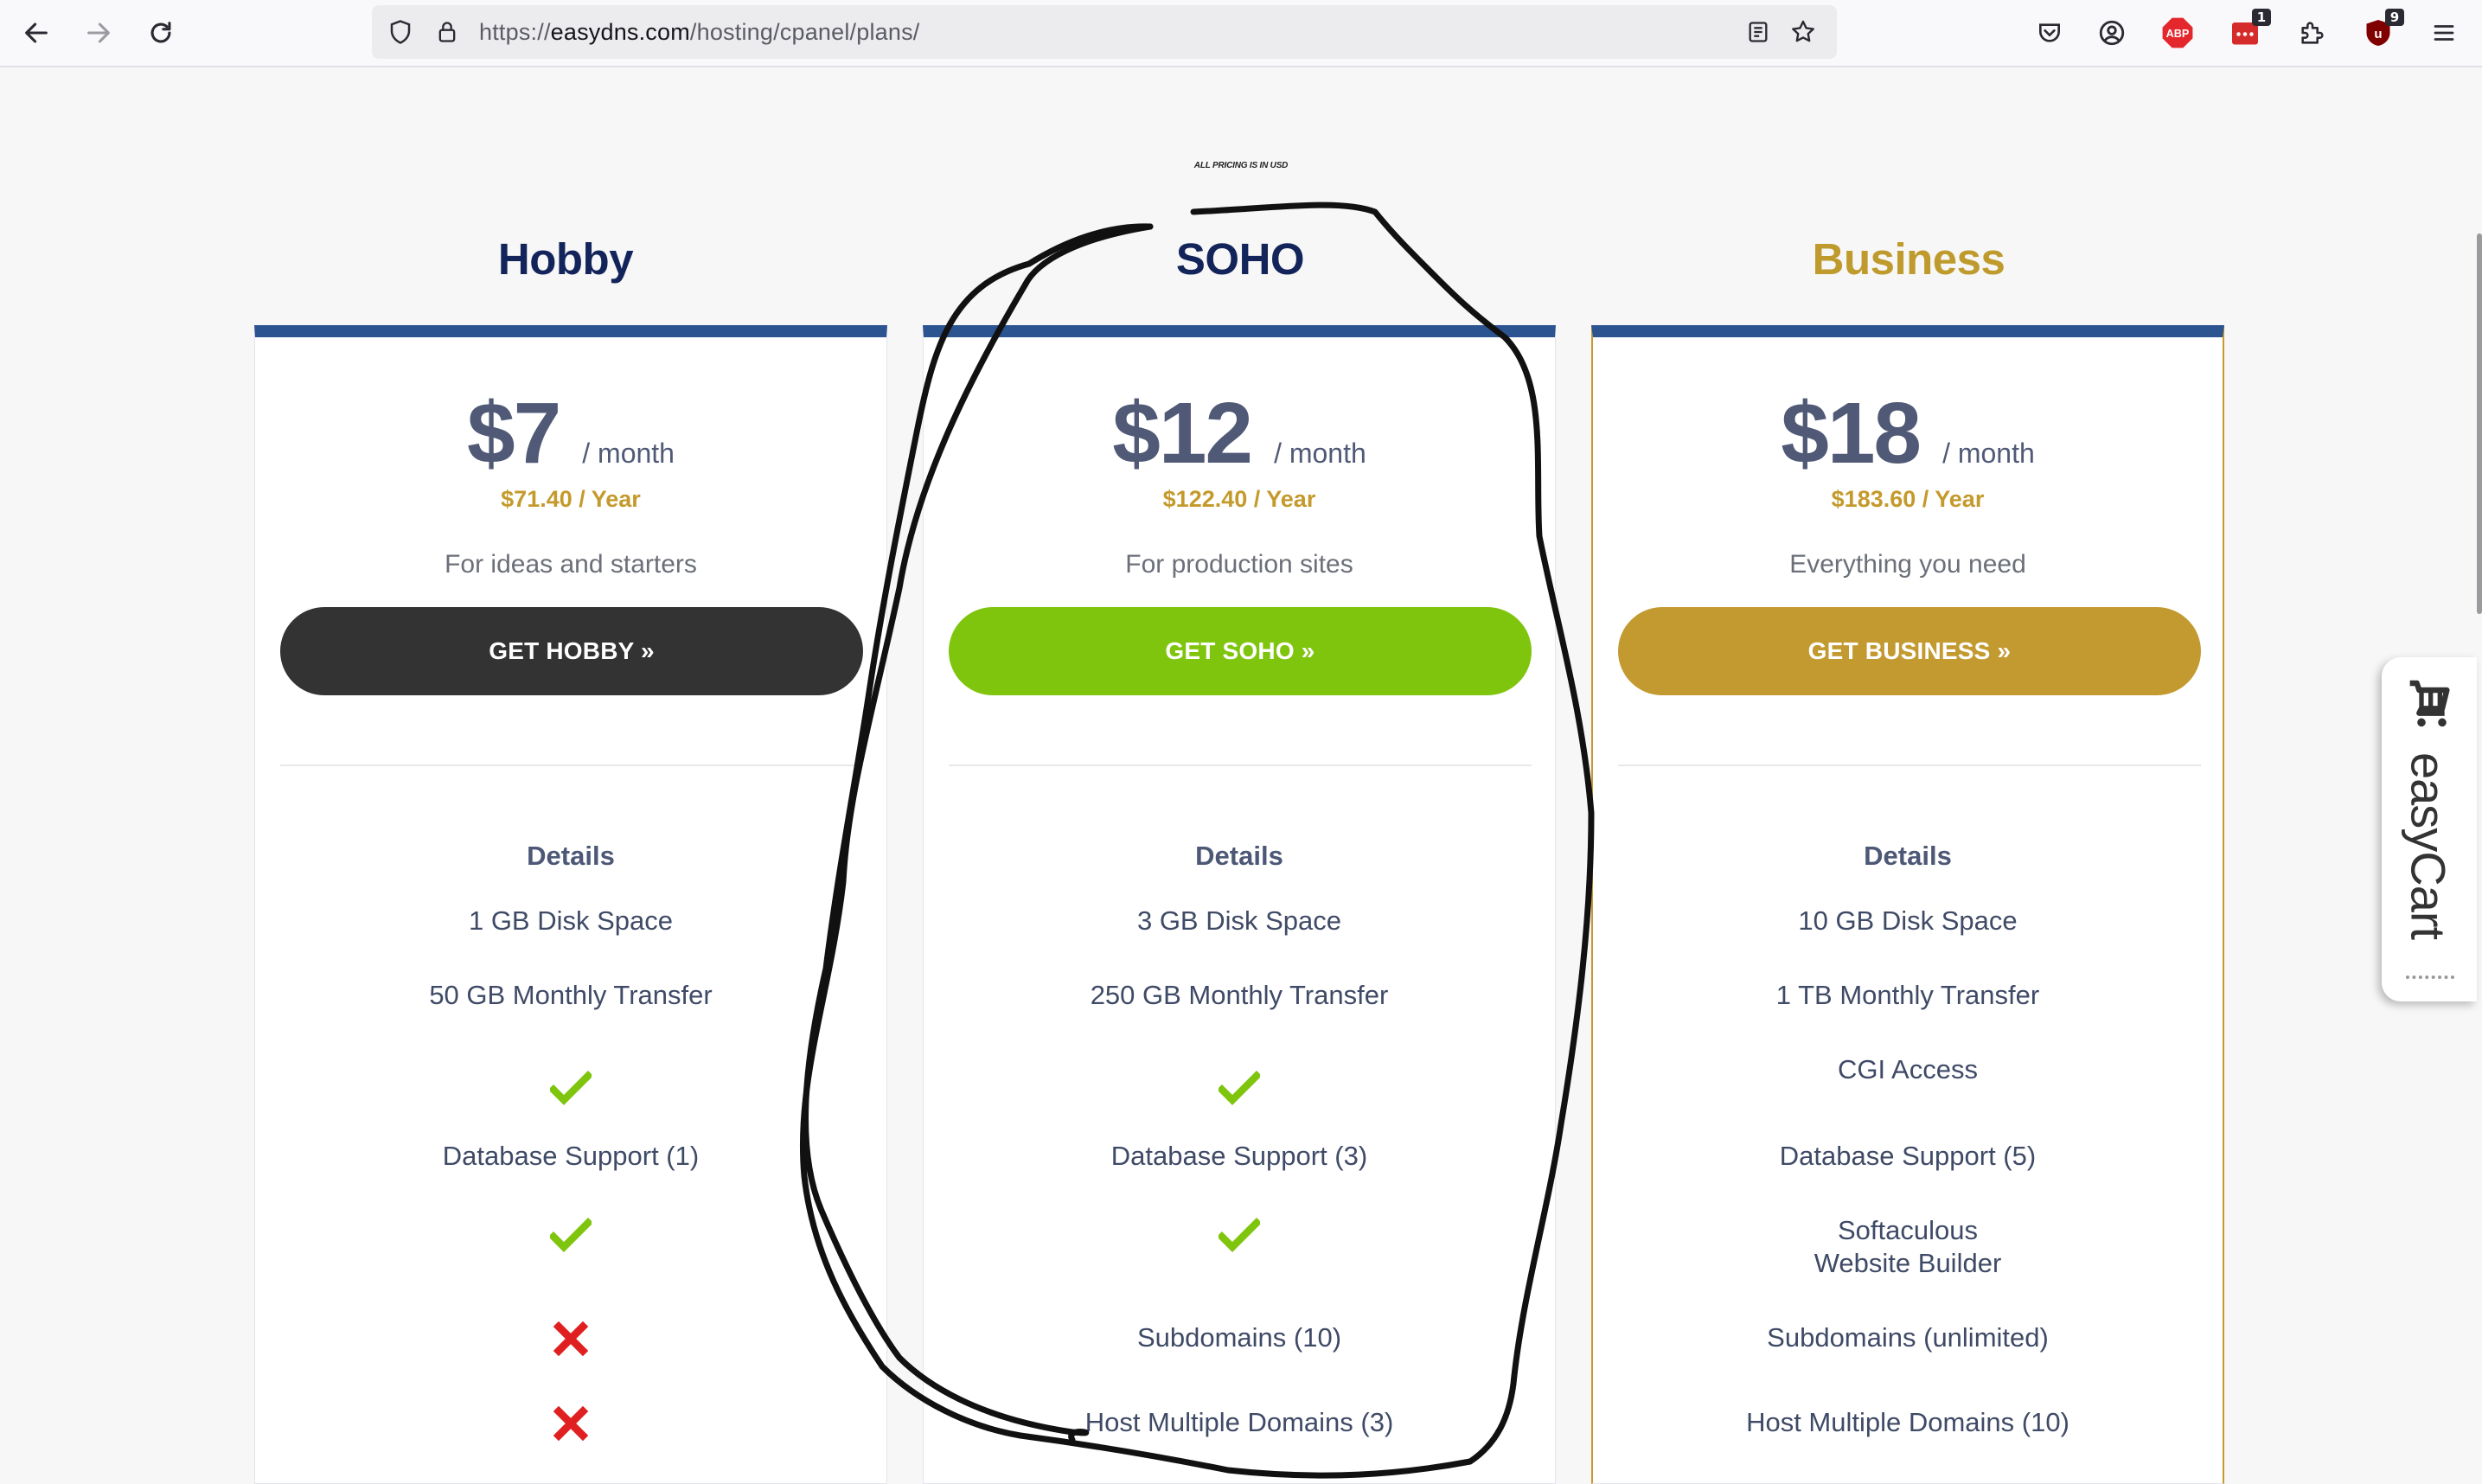  What do you see at coordinates (571, 499) in the screenshot?
I see `yearly-price: $71.40 / Year` at bounding box center [571, 499].